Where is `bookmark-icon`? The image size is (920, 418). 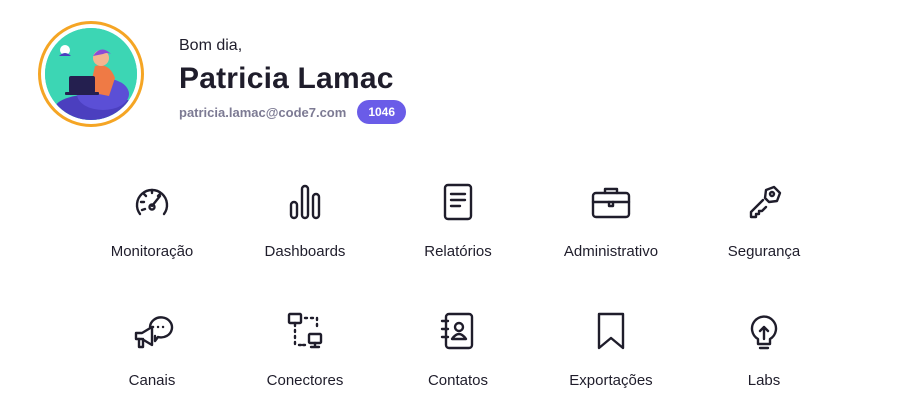 bookmark-icon is located at coordinates (611, 331).